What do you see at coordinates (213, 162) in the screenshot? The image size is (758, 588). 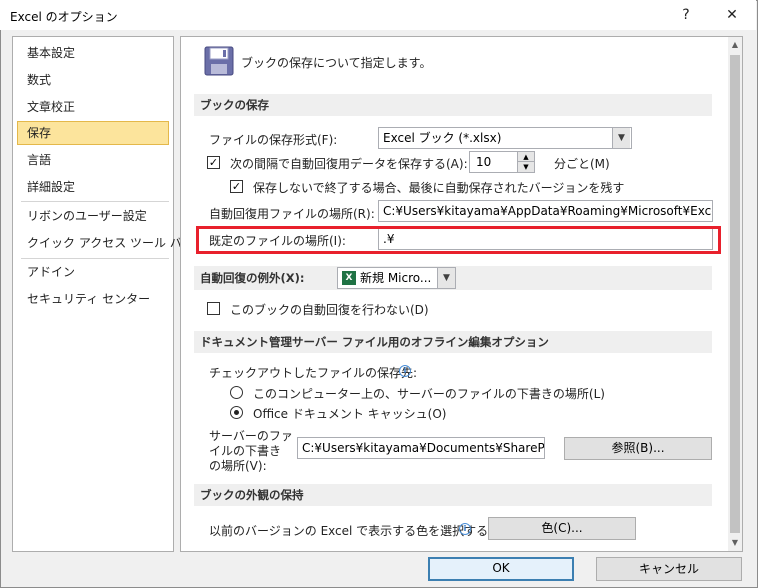 I see `autorecover-checkbox: ✓` at bounding box center [213, 162].